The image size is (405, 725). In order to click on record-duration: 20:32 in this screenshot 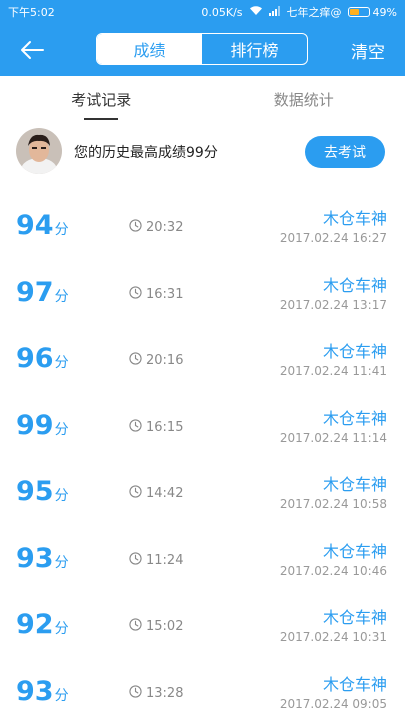, I will do `click(156, 227)`.